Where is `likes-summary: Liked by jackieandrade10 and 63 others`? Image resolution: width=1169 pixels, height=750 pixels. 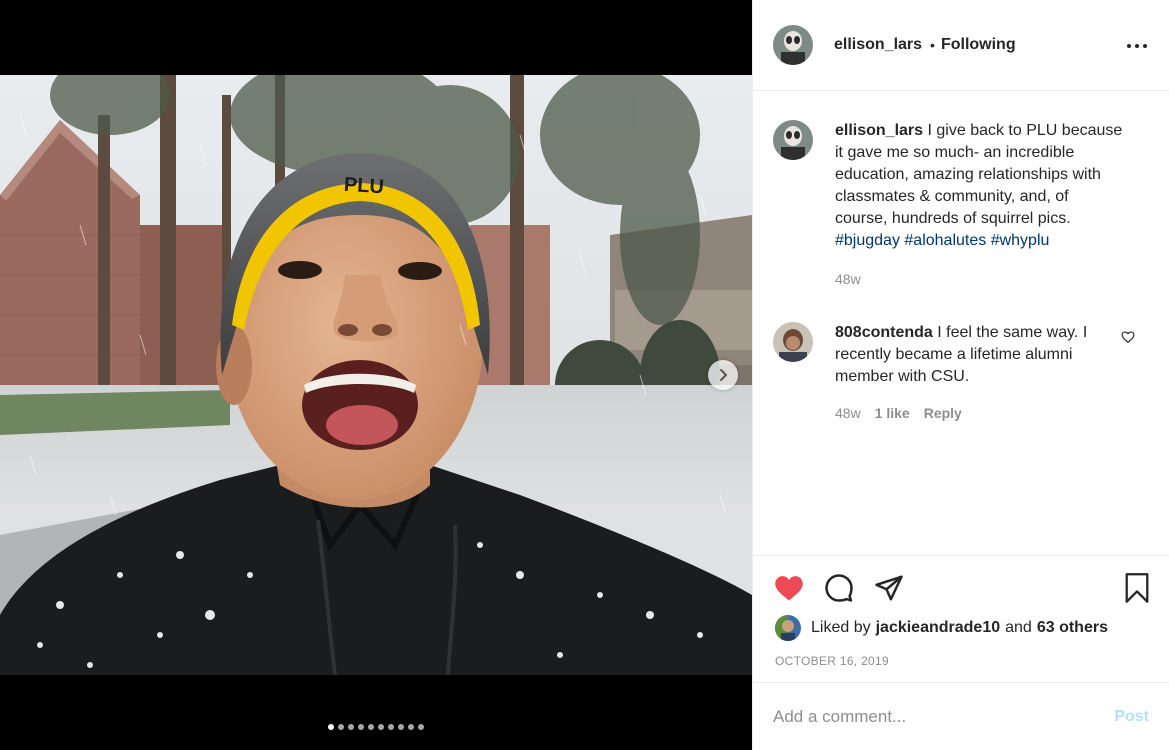 likes-summary: Liked by jackieandrade10 and 63 others is located at coordinates (961, 628).